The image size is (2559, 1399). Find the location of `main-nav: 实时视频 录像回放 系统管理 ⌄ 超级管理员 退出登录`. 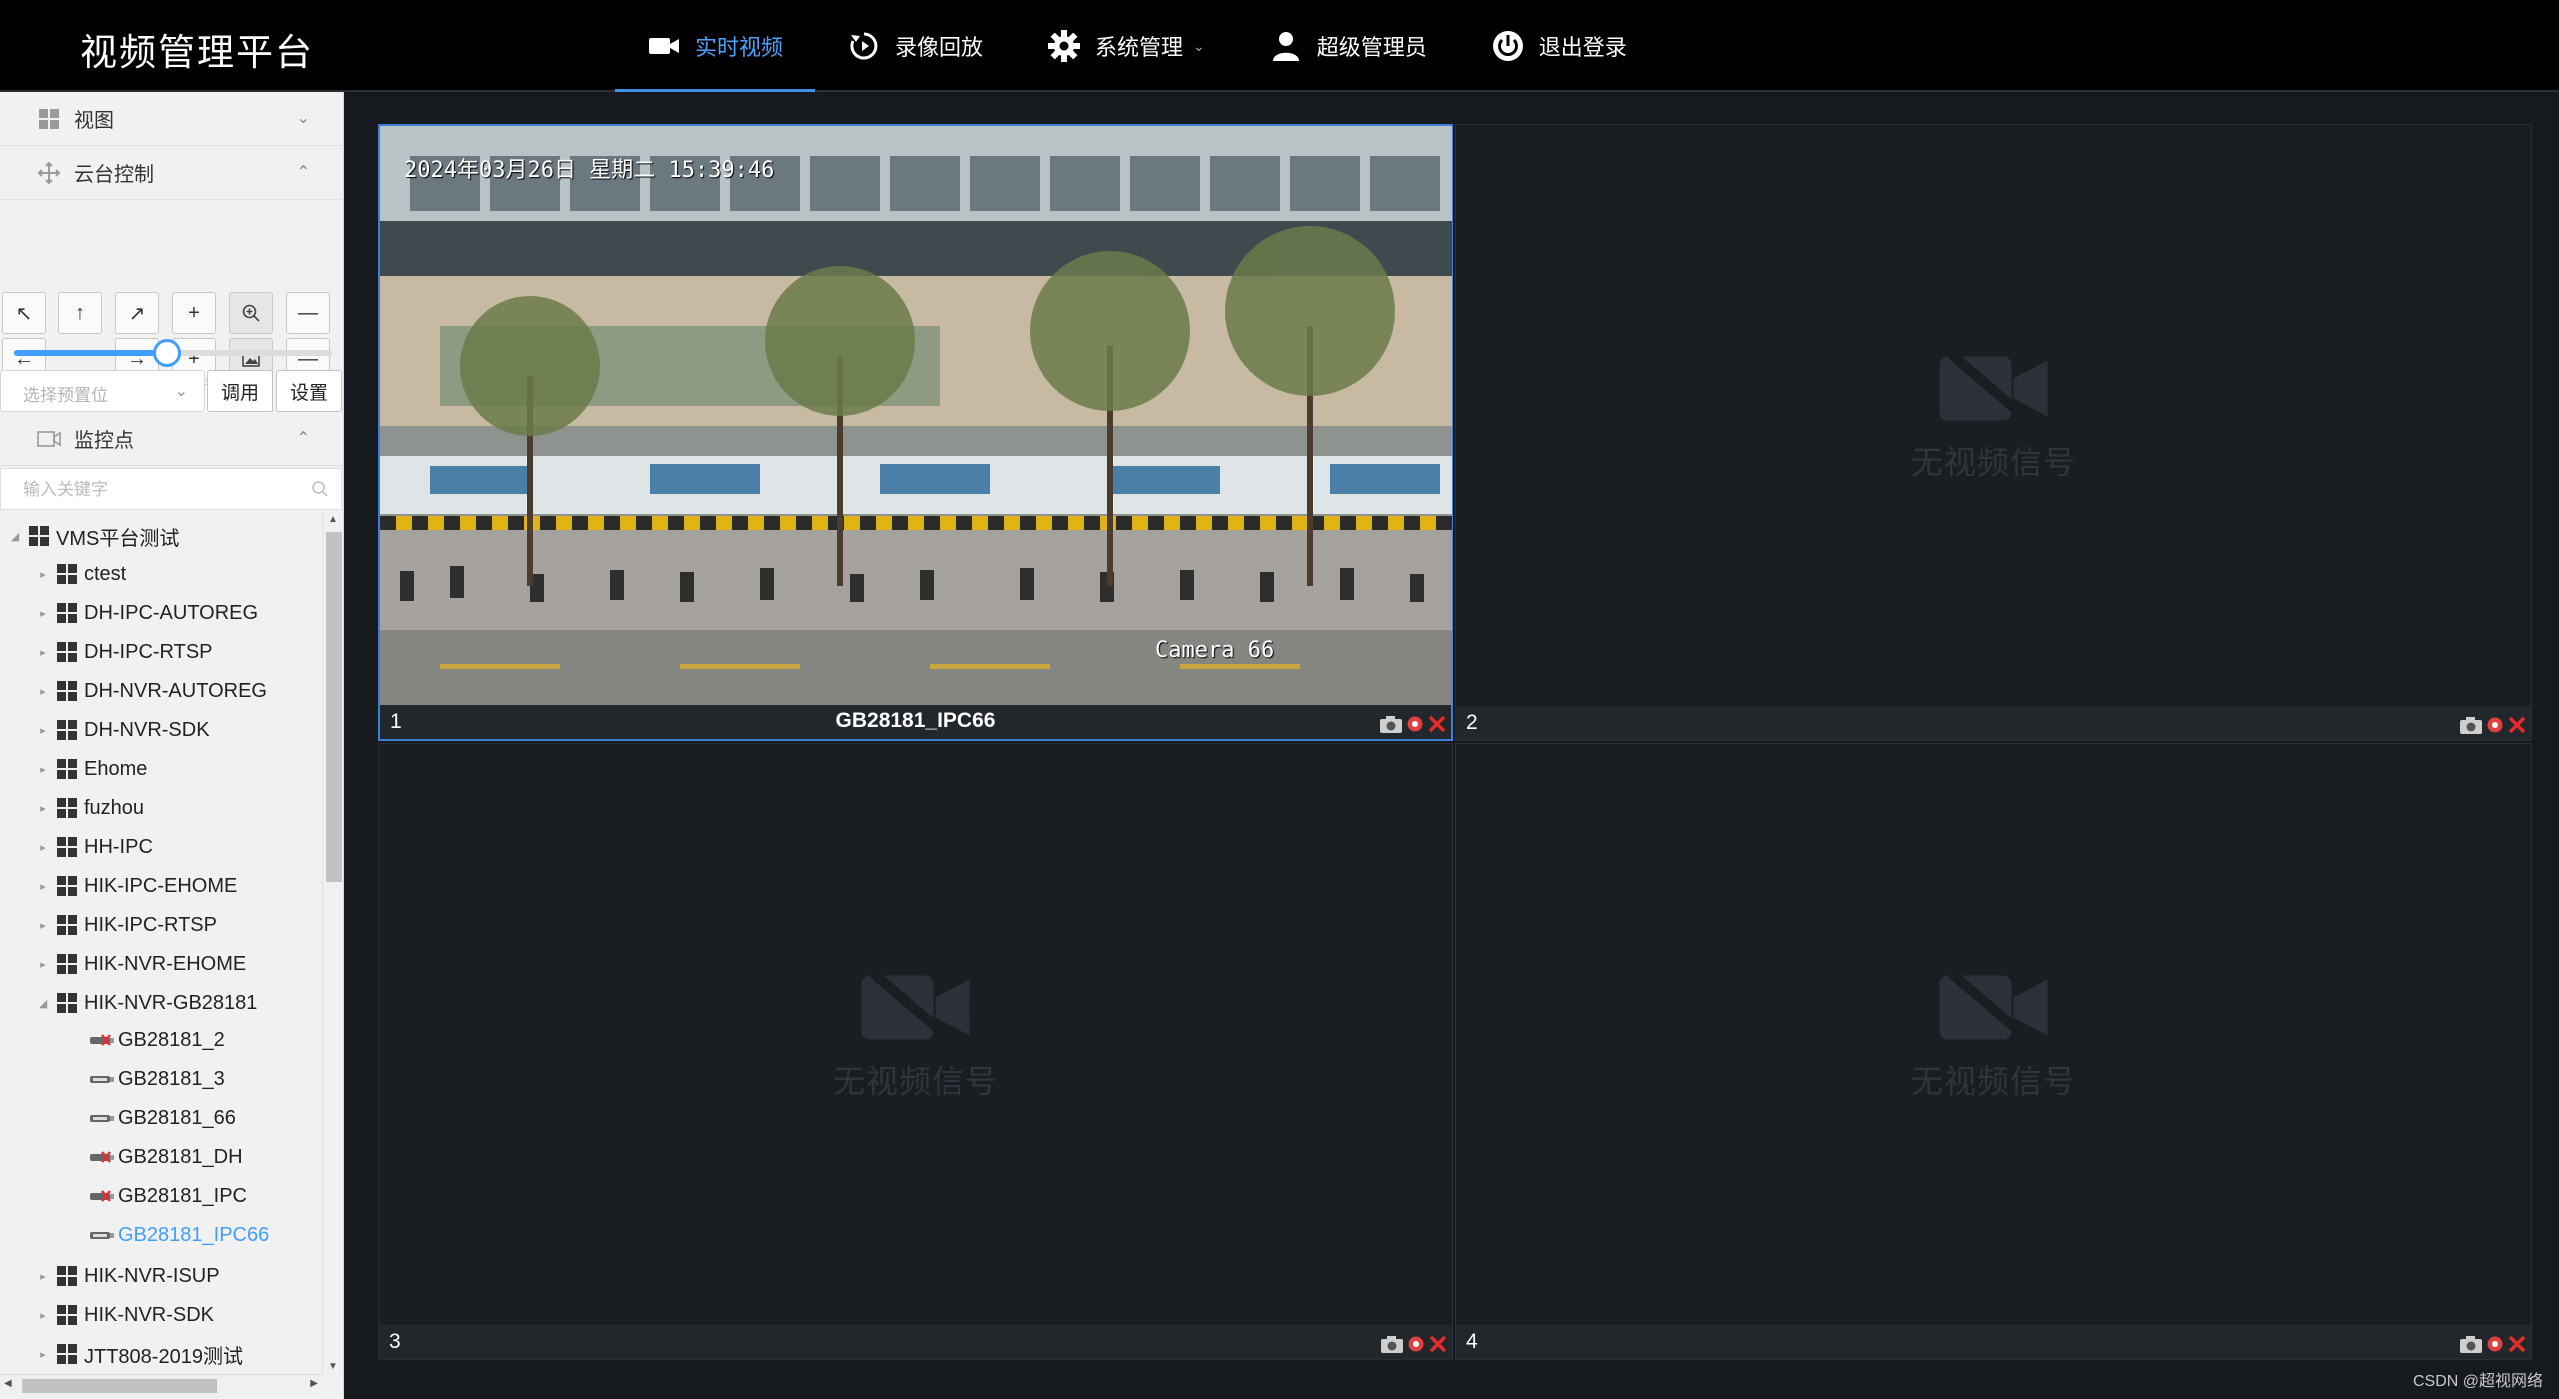

main-nav: 实时视频 录像回放 系统管理 ⌄ 超级管理员 退出登录 is located at coordinates (1137, 46).